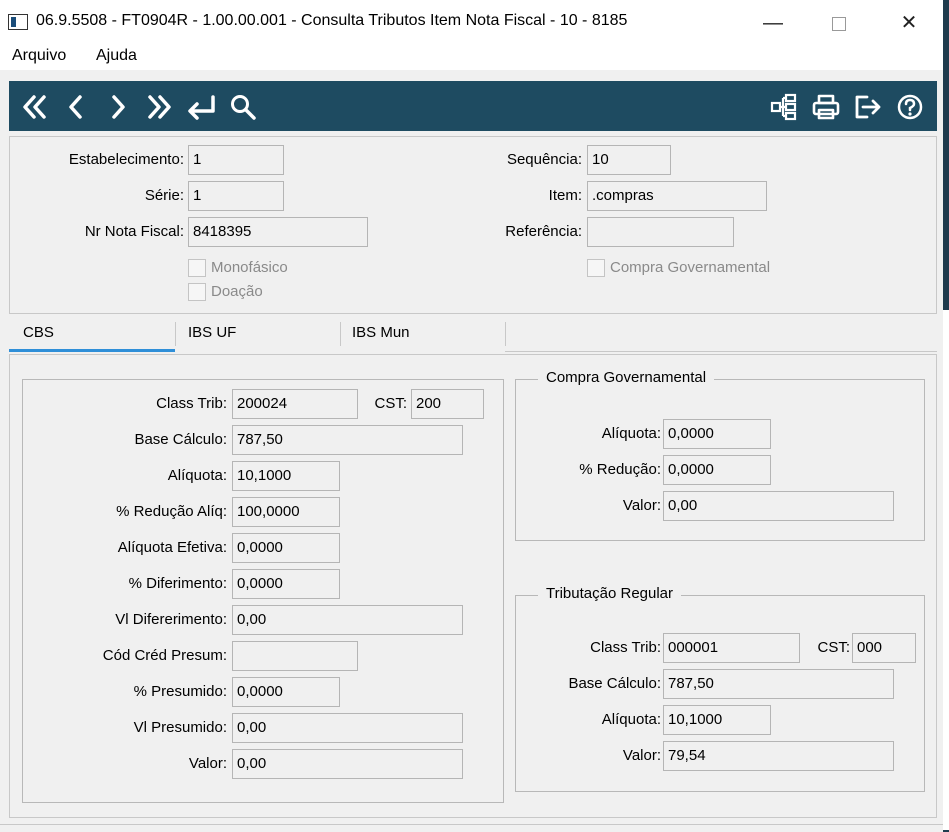 This screenshot has width=949, height=832. What do you see at coordinates (191, 403) in the screenshot?
I see `class-trib-label: Class Trib:` at bounding box center [191, 403].